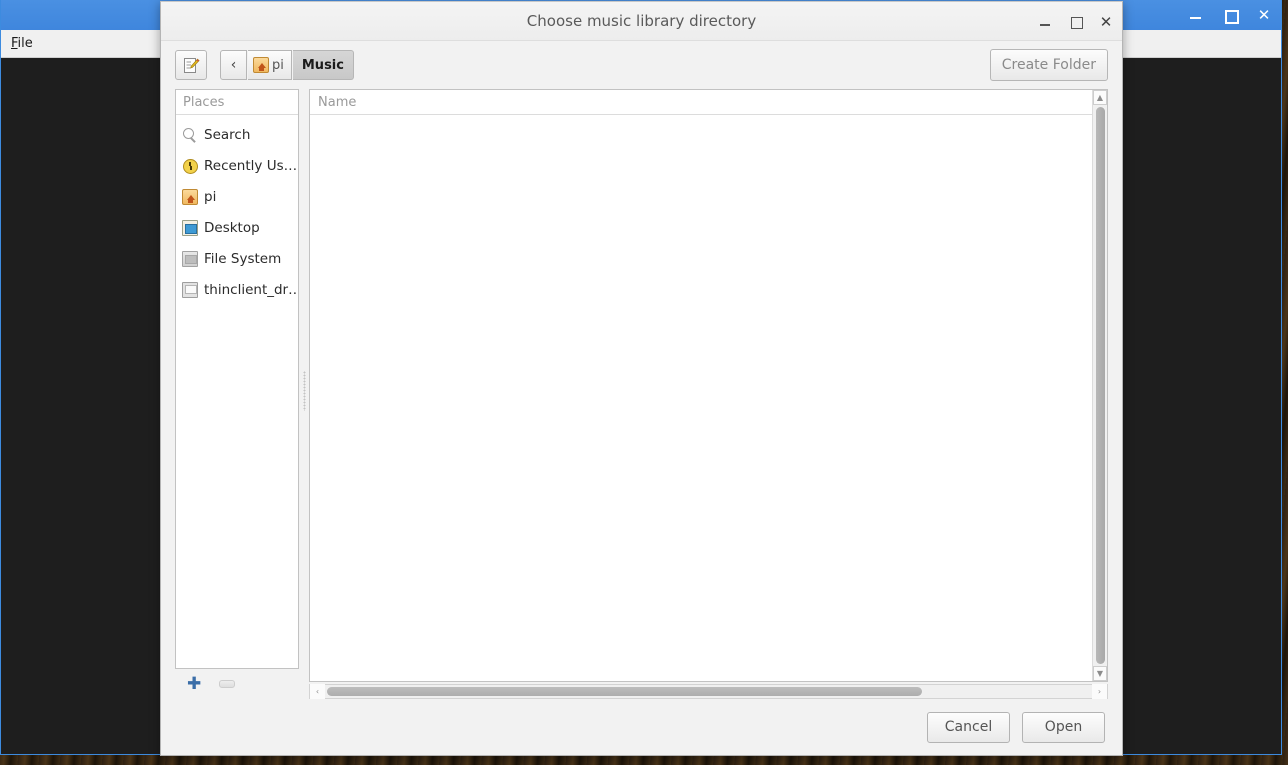  I want to click on menu-item-file: File, so click(21, 43).